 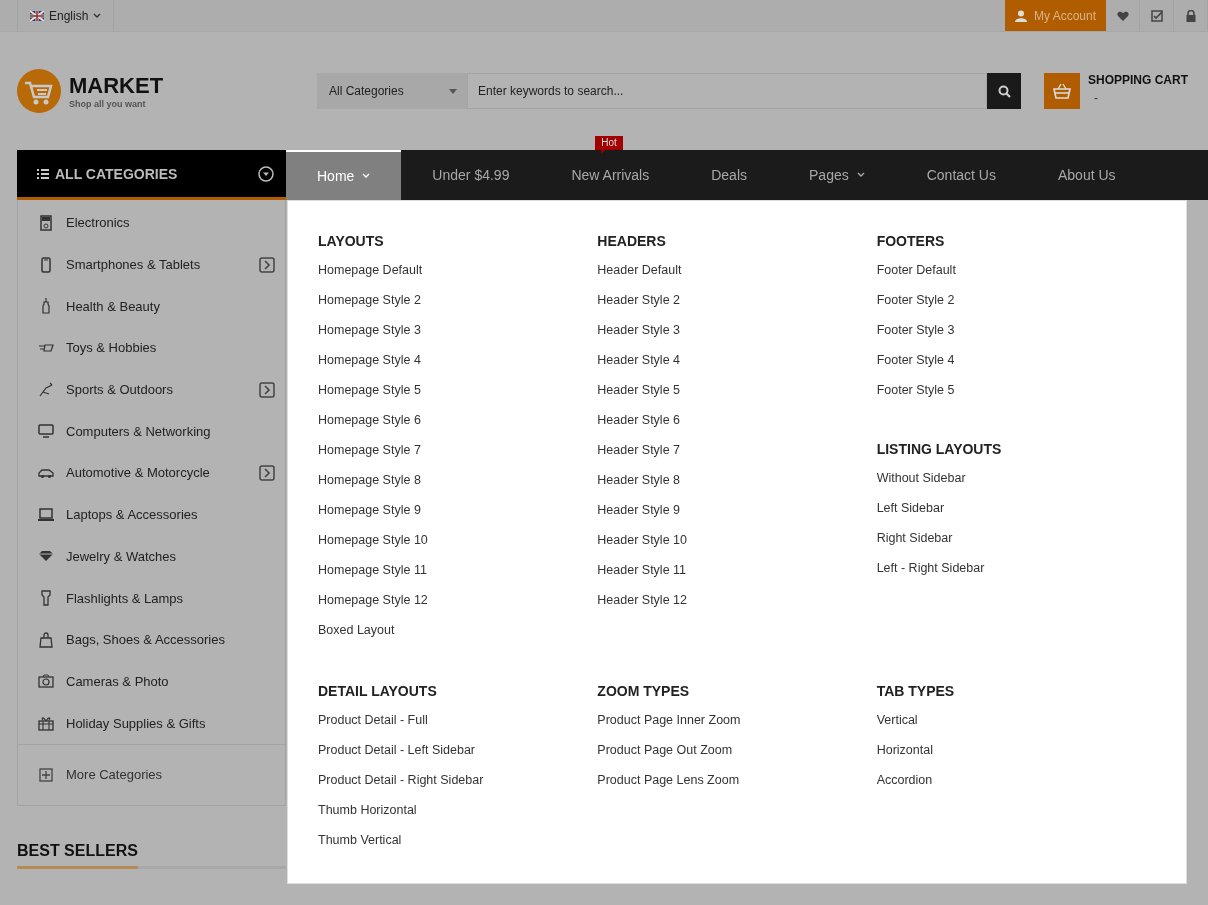 I want to click on menu-link: Boxed Layout, so click(x=458, y=636).